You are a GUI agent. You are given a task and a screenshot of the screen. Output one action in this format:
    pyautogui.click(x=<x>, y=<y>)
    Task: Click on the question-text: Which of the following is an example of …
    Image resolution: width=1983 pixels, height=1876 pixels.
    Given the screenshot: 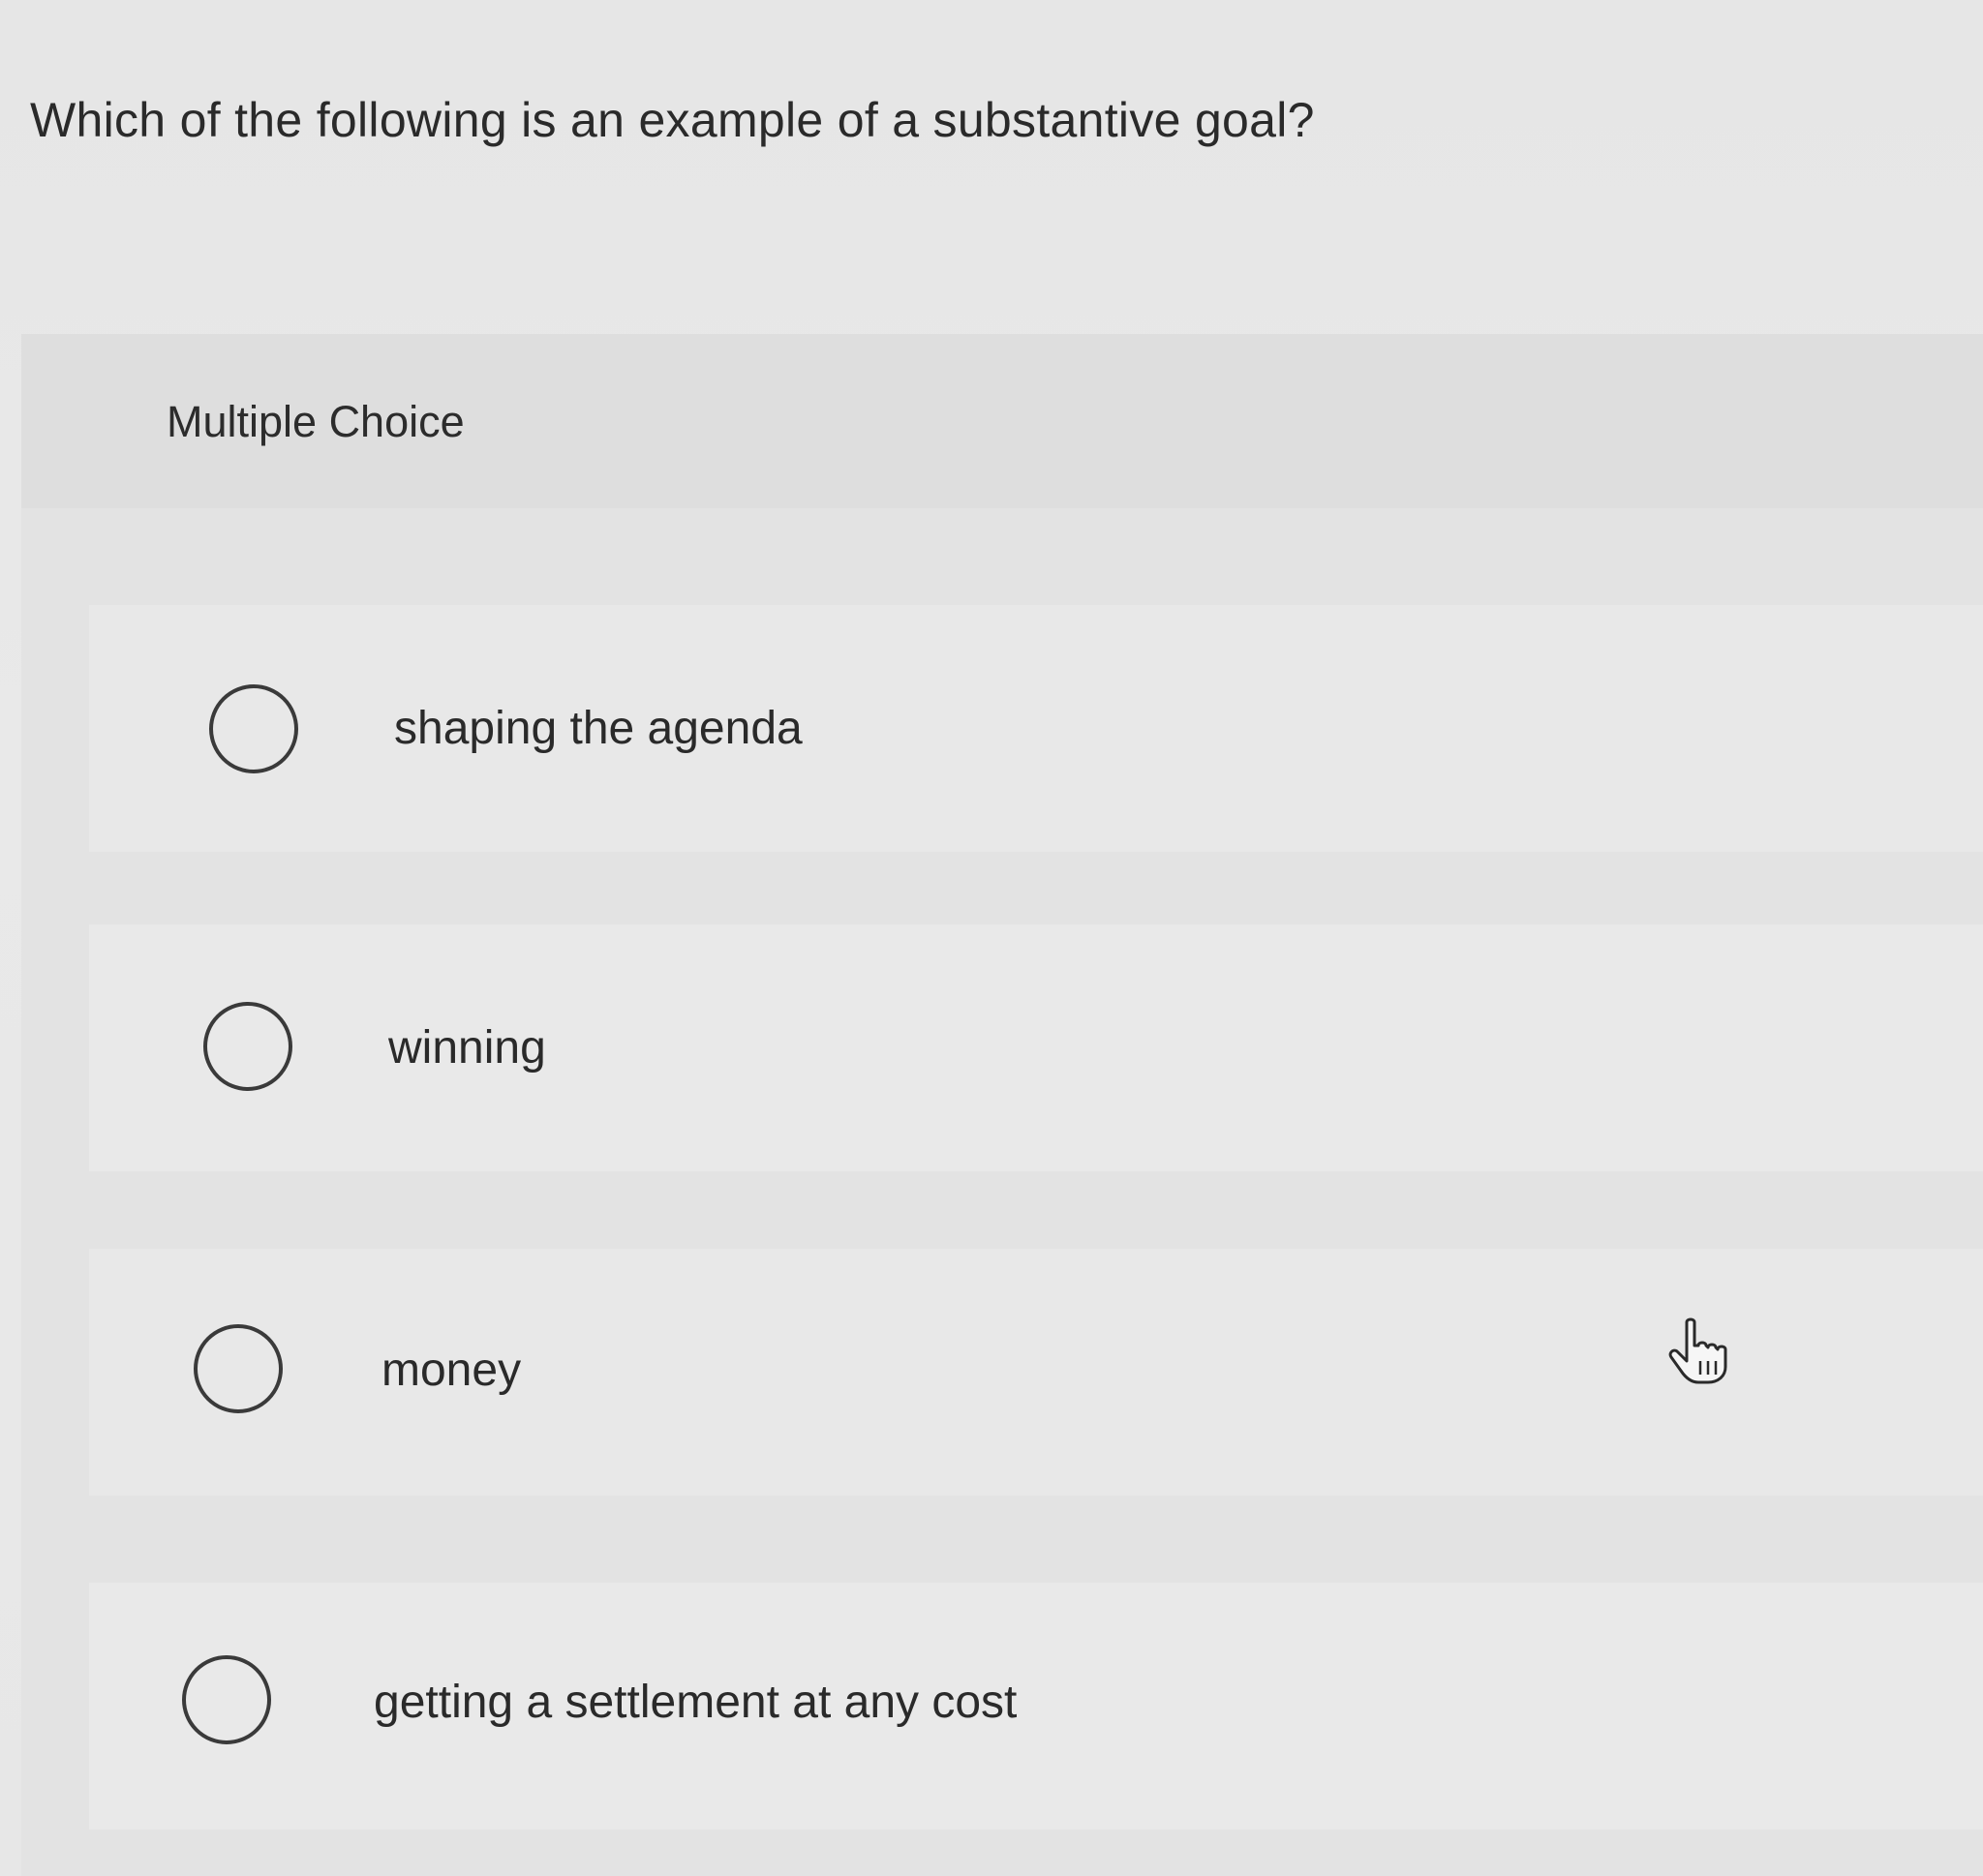 What is the action you would take?
    pyautogui.click(x=673, y=120)
    